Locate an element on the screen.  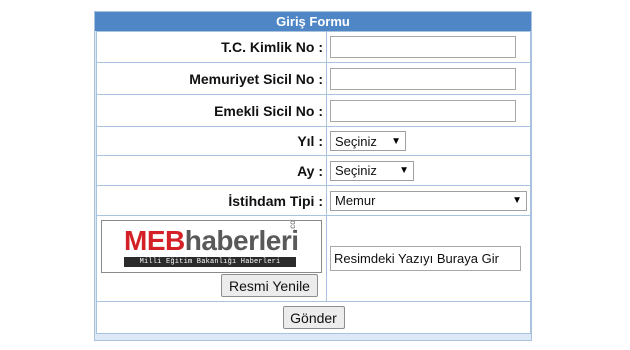
row-ay: Ay : Seçiniz ▼ is located at coordinates (314, 171).